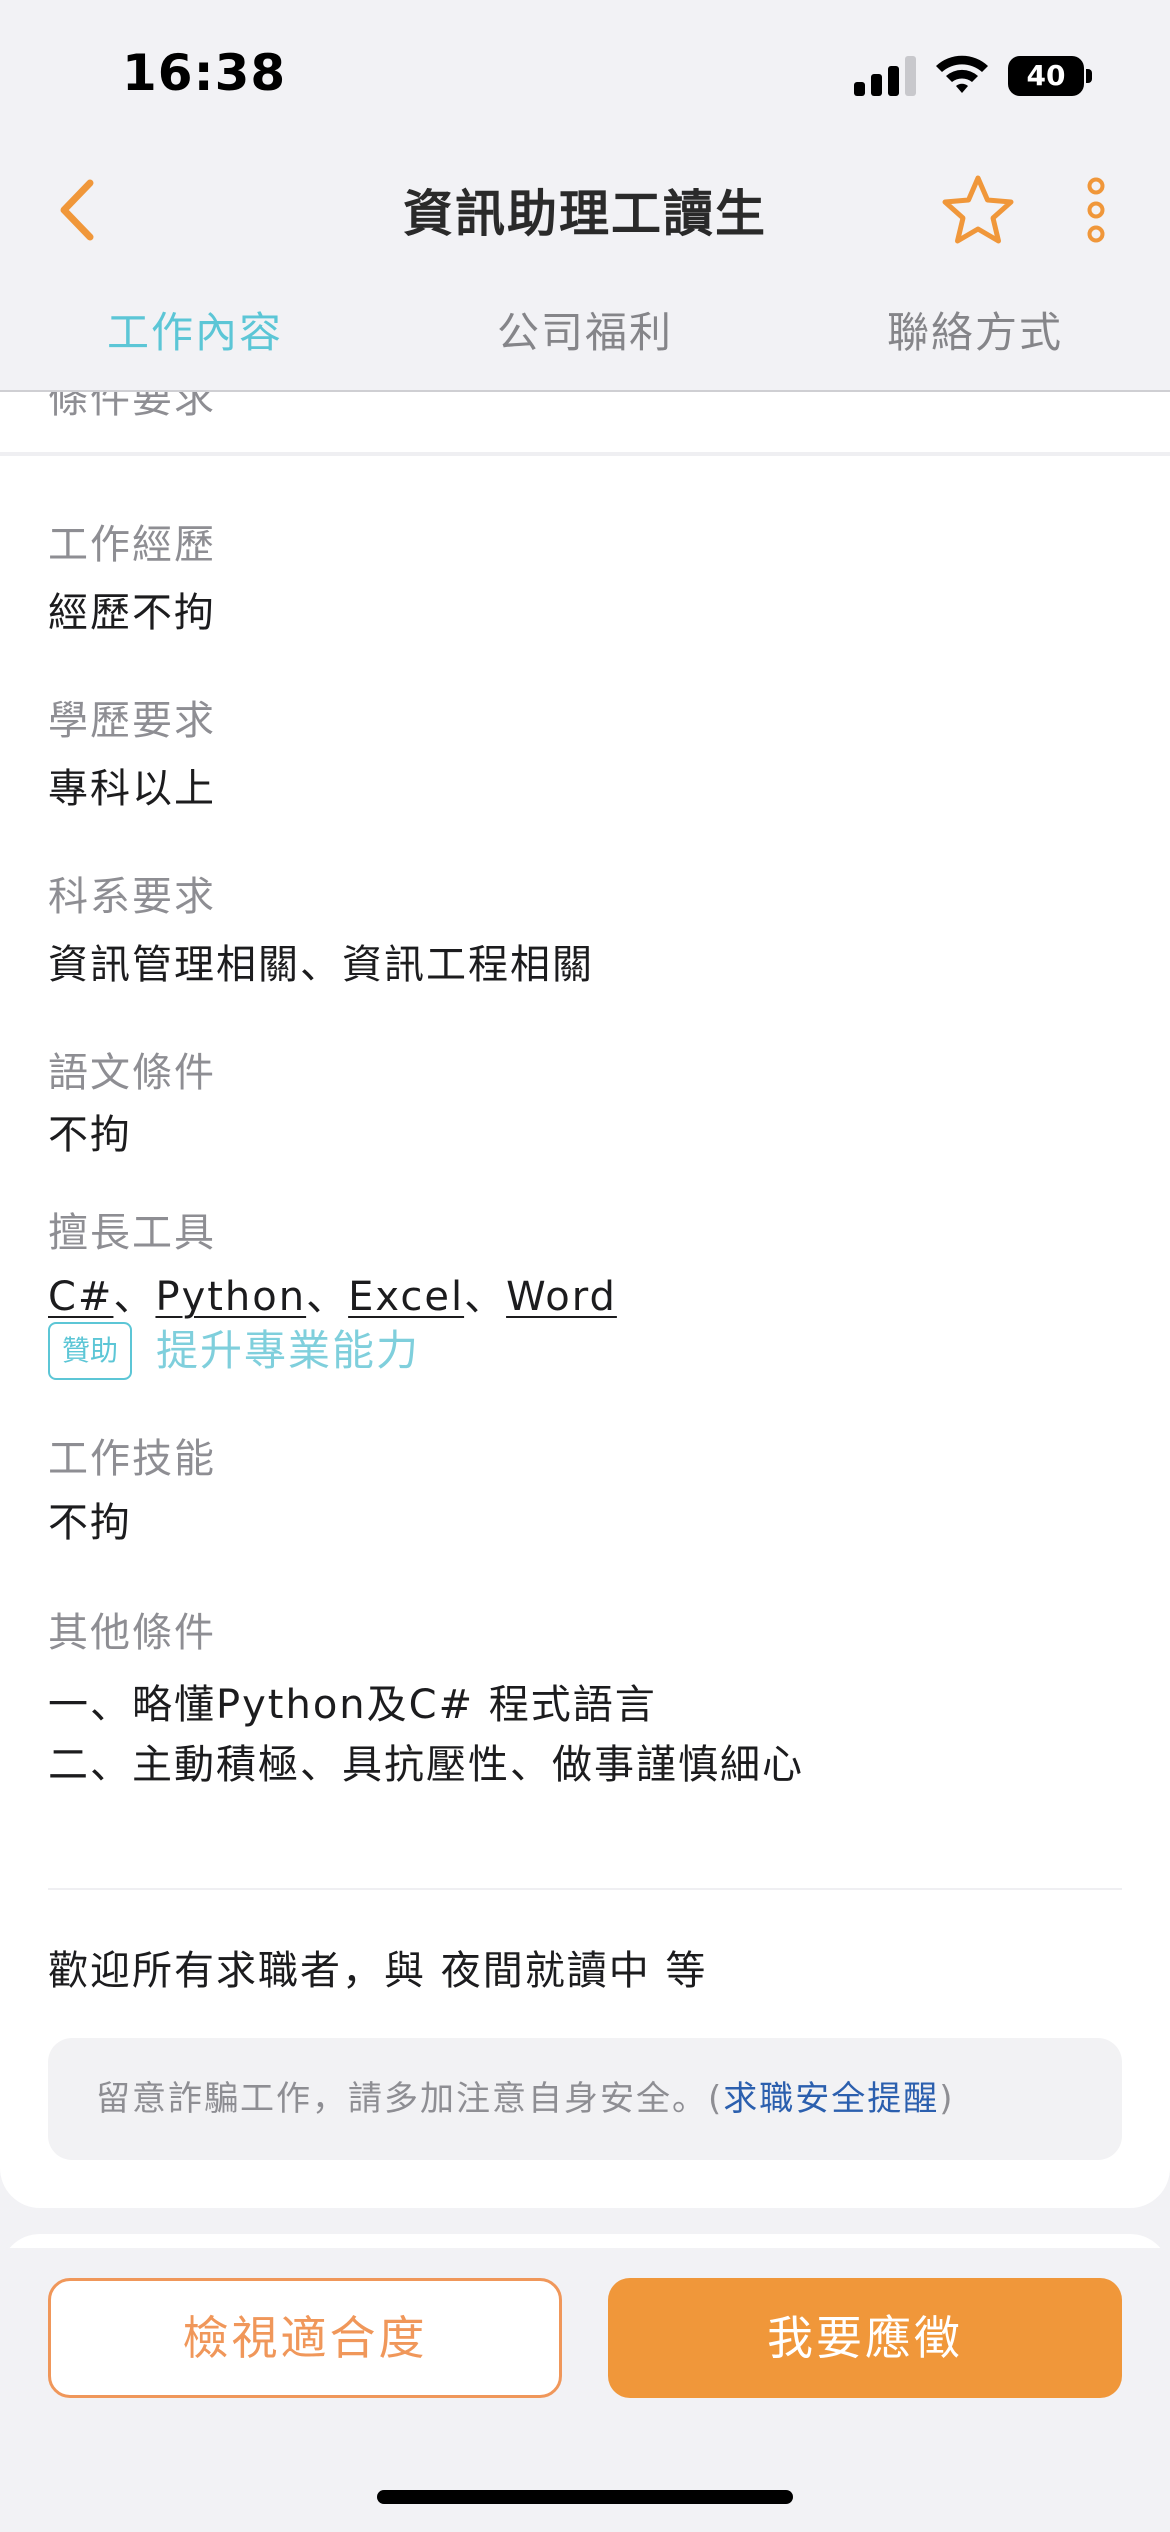 This screenshot has height=2532, width=1170. What do you see at coordinates (132, 897) in the screenshot?
I see `department-label: 科系要求` at bounding box center [132, 897].